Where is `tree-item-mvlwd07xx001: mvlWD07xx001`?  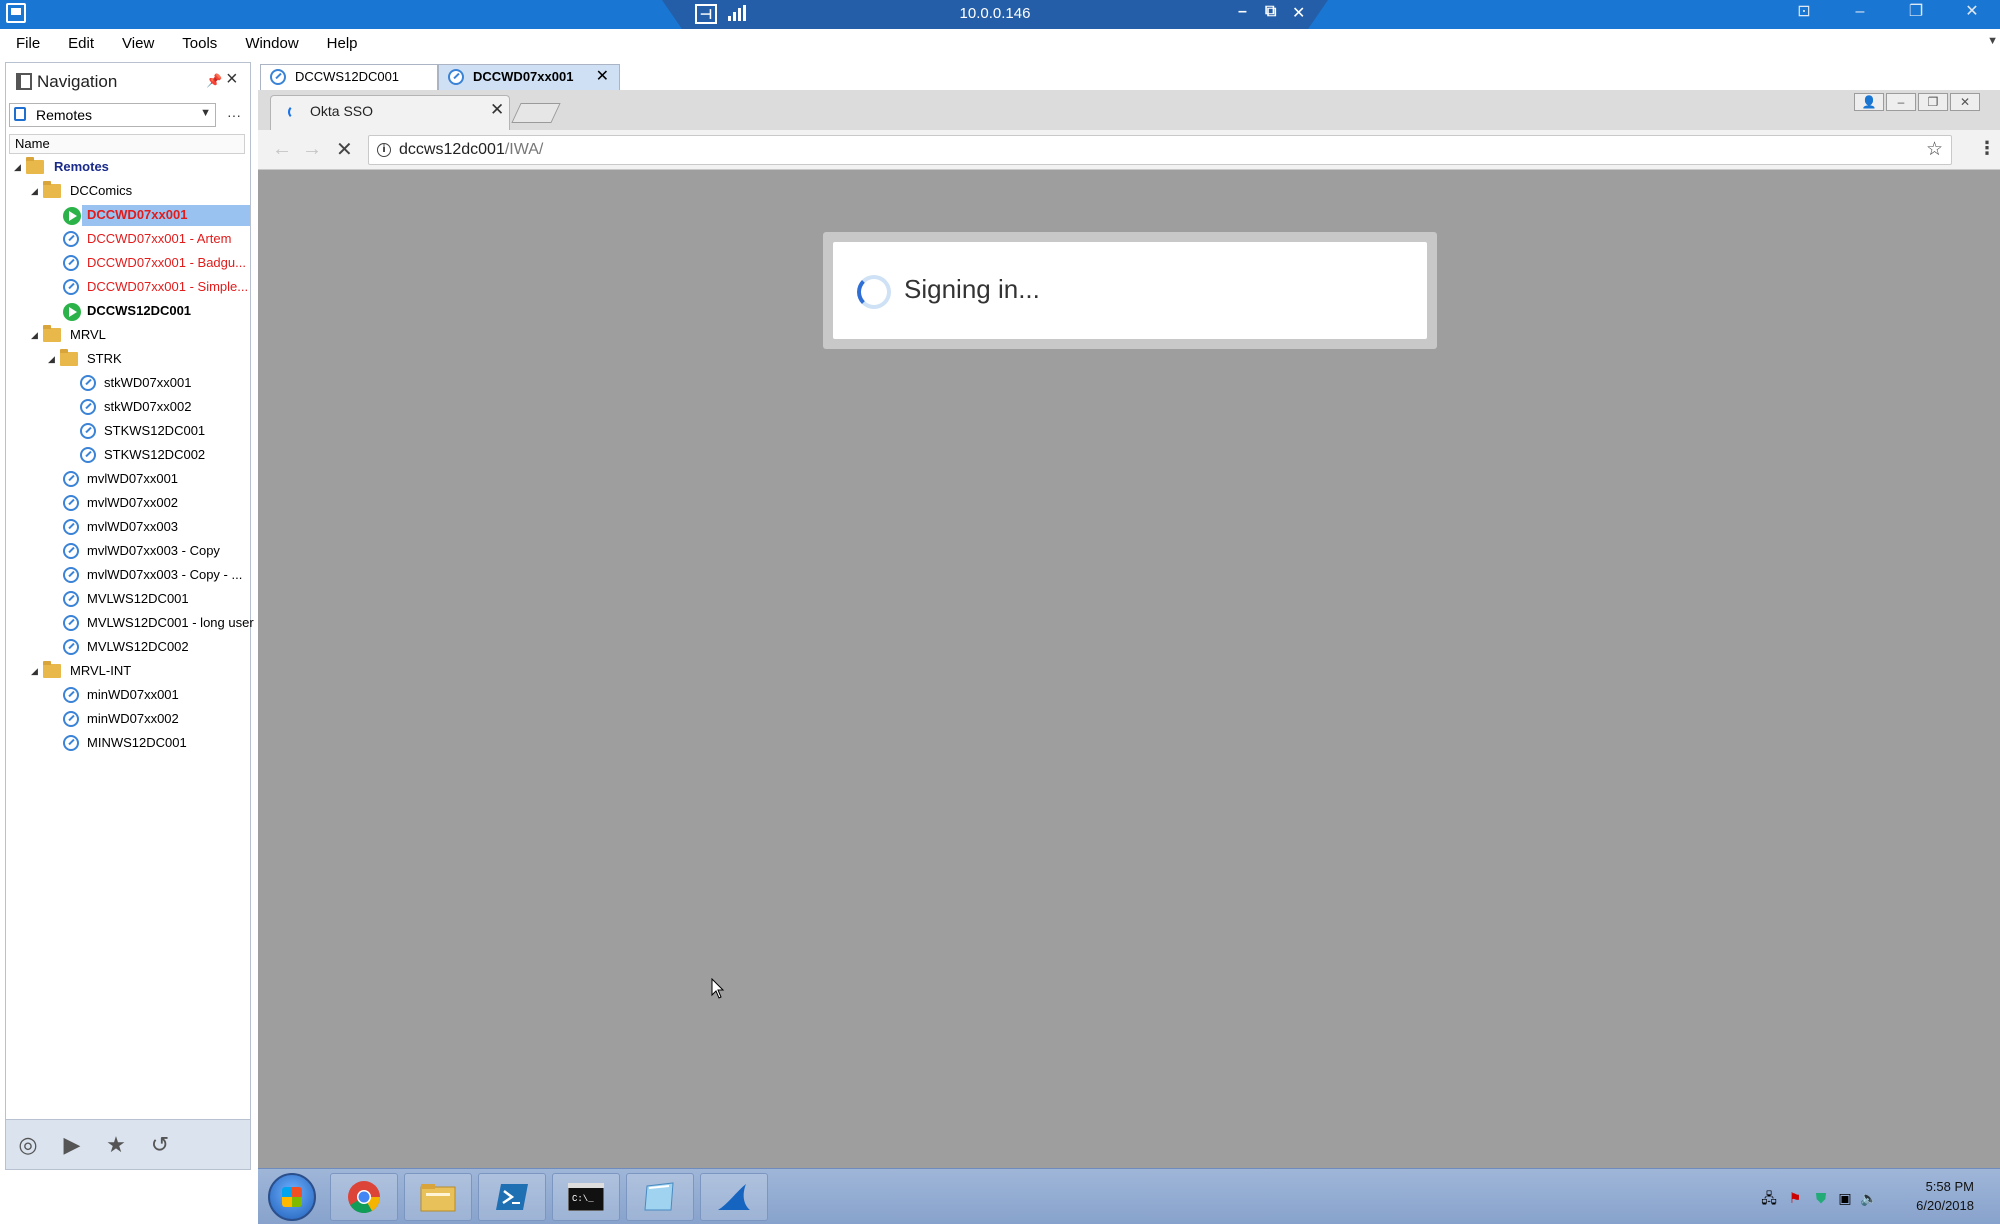
tree-item-mvlwd07xx001: mvlWD07xx001 is located at coordinates (126, 479).